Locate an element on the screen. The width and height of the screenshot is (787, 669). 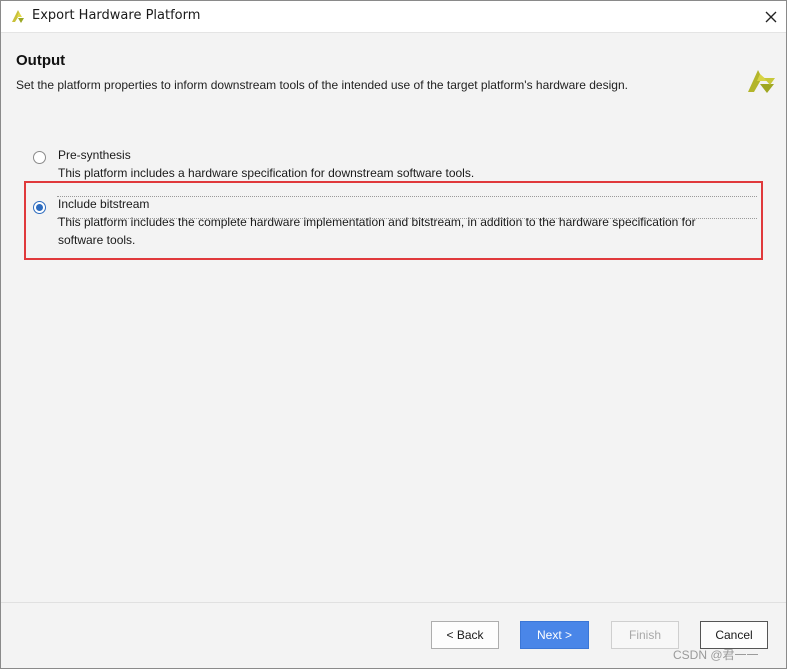
close-button is located at coordinates (771, 16).